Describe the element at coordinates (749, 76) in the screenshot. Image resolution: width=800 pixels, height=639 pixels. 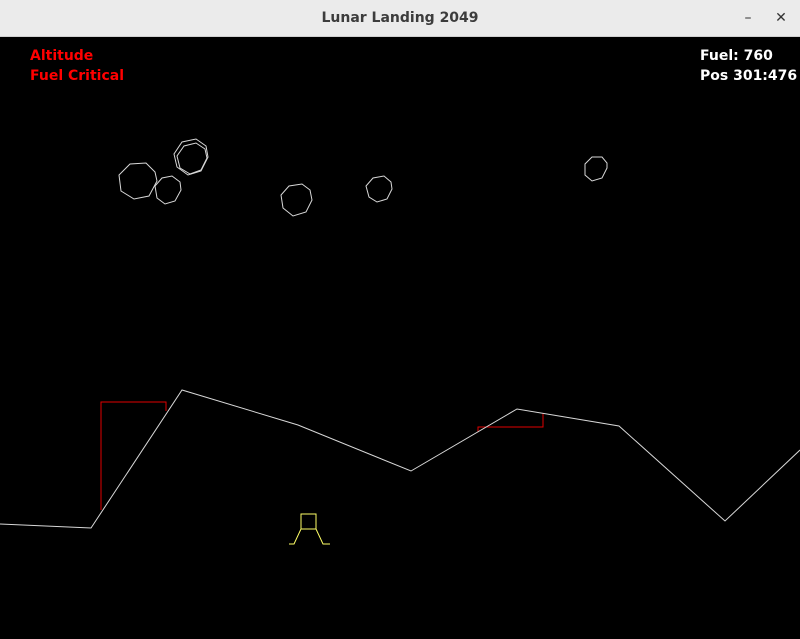
I see `position-readout: Pos 301:476` at that location.